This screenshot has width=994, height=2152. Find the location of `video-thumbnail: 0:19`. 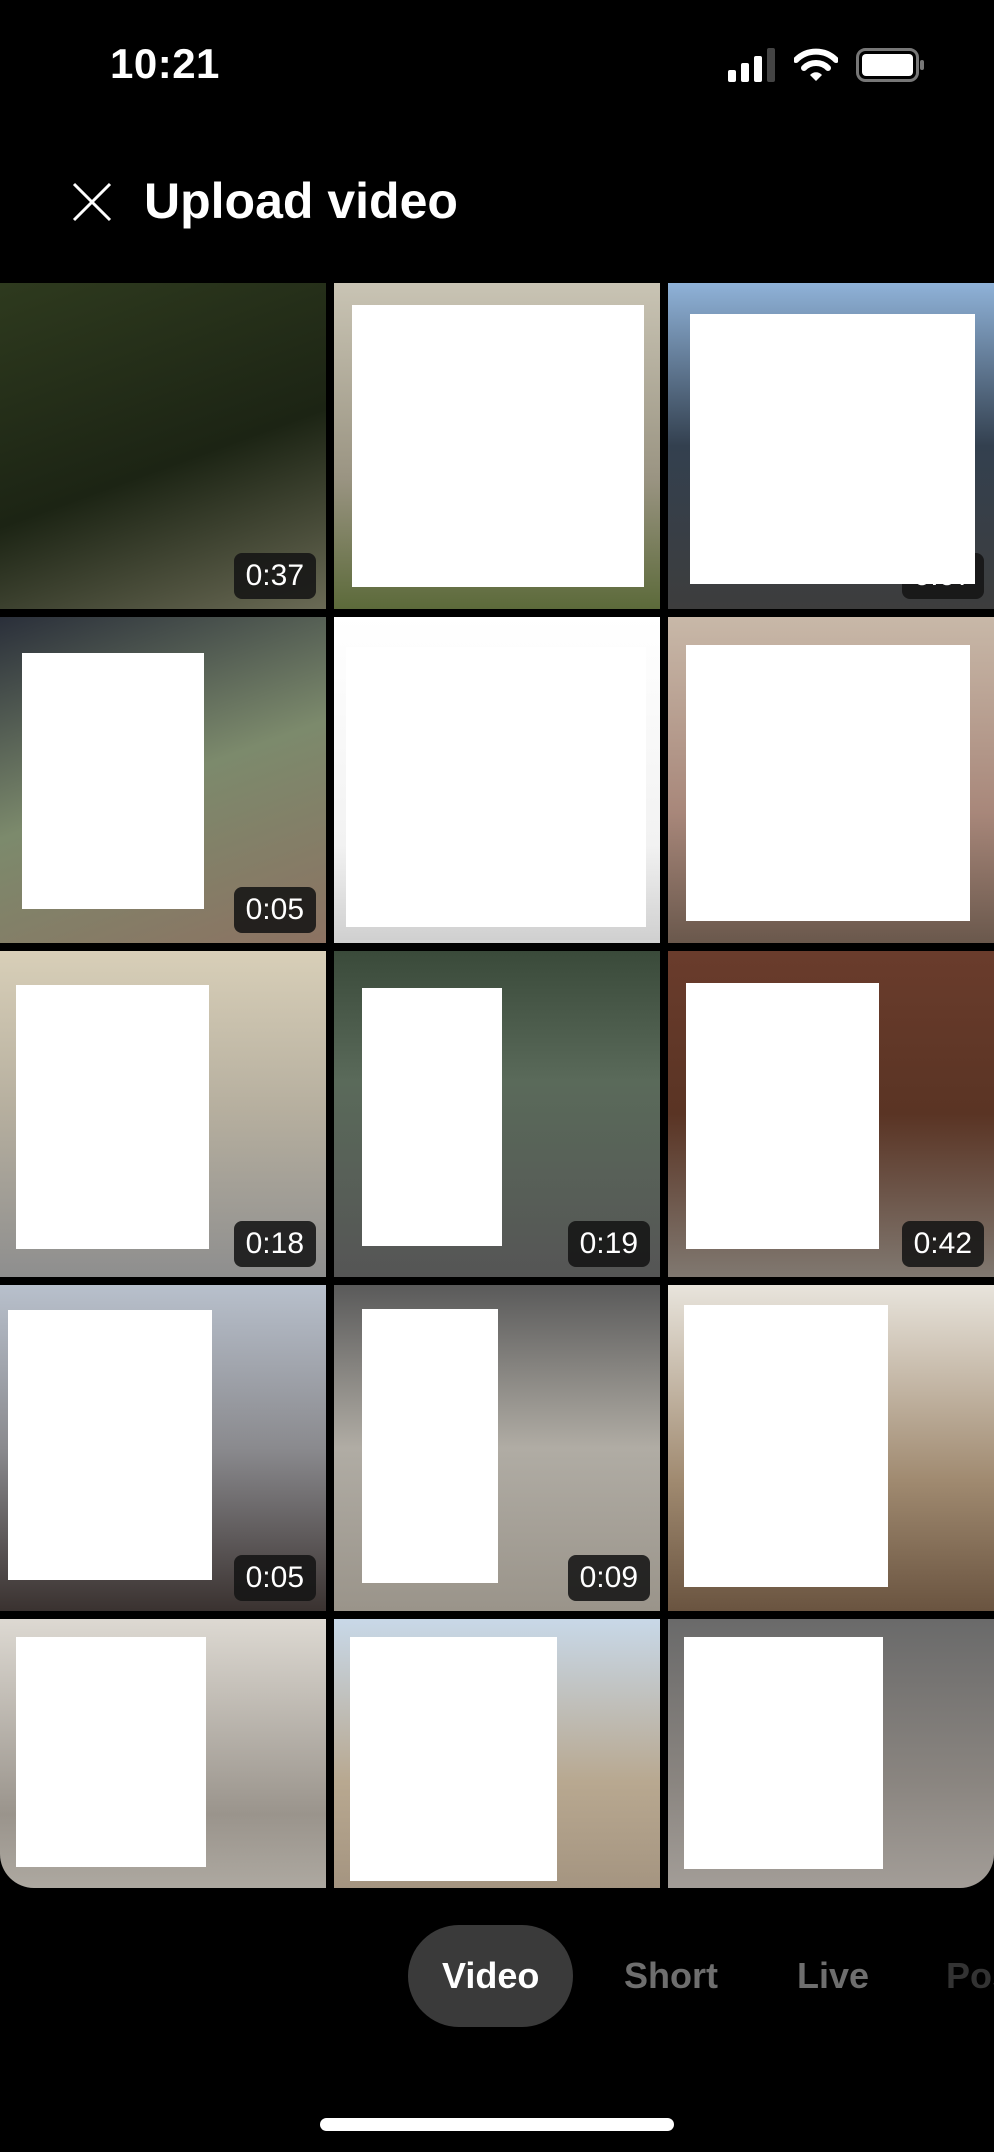

video-thumbnail: 0:19 is located at coordinates (497, 1114).